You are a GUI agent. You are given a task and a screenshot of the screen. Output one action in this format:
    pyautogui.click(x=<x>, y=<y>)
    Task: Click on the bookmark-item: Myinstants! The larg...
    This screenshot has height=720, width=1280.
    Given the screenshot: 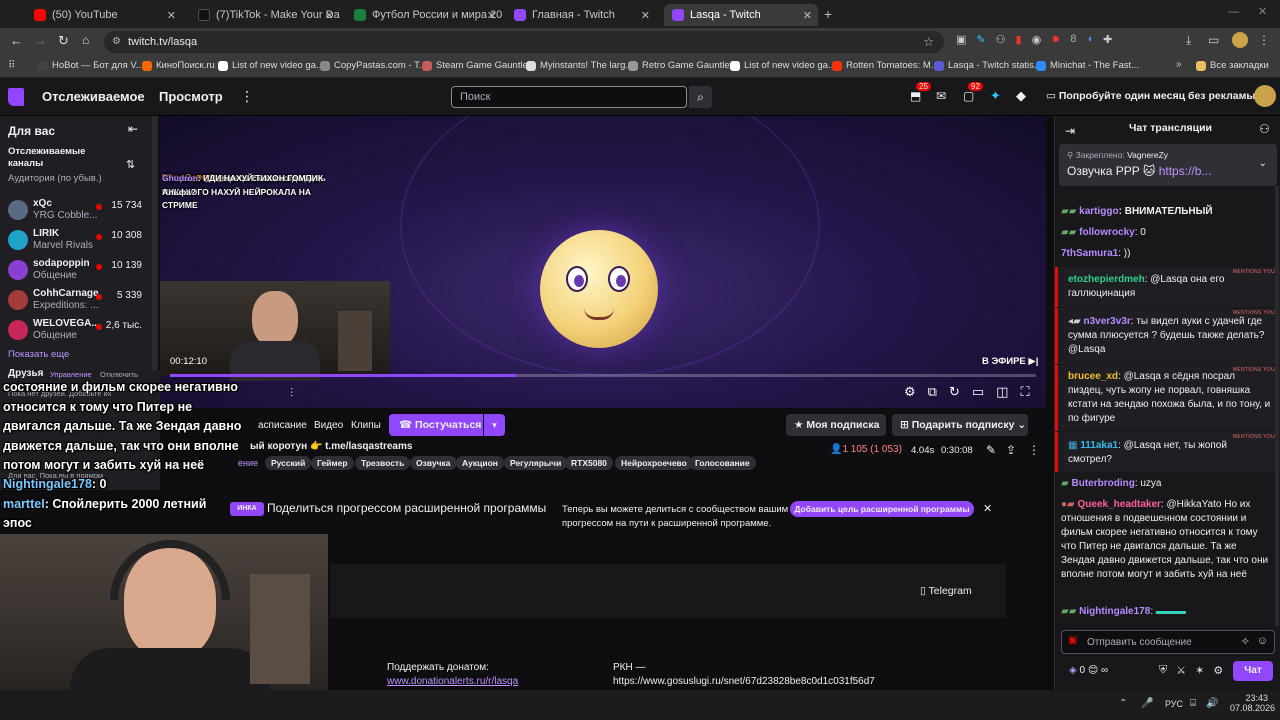 What is the action you would take?
    pyautogui.click(x=579, y=65)
    